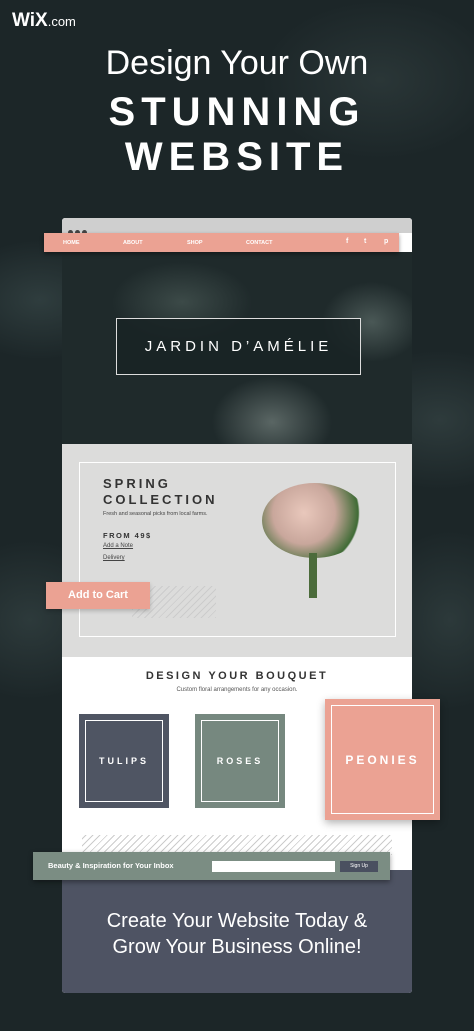  What do you see at coordinates (237, 676) in the screenshot?
I see `bouquet-title: DESIGN YOUR BOUQUET` at bounding box center [237, 676].